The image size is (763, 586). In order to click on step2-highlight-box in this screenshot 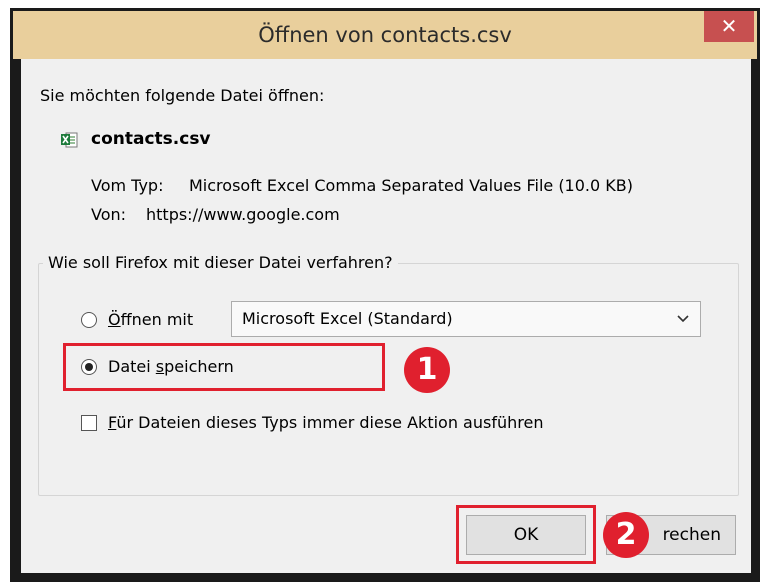, I will do `click(526, 534)`.